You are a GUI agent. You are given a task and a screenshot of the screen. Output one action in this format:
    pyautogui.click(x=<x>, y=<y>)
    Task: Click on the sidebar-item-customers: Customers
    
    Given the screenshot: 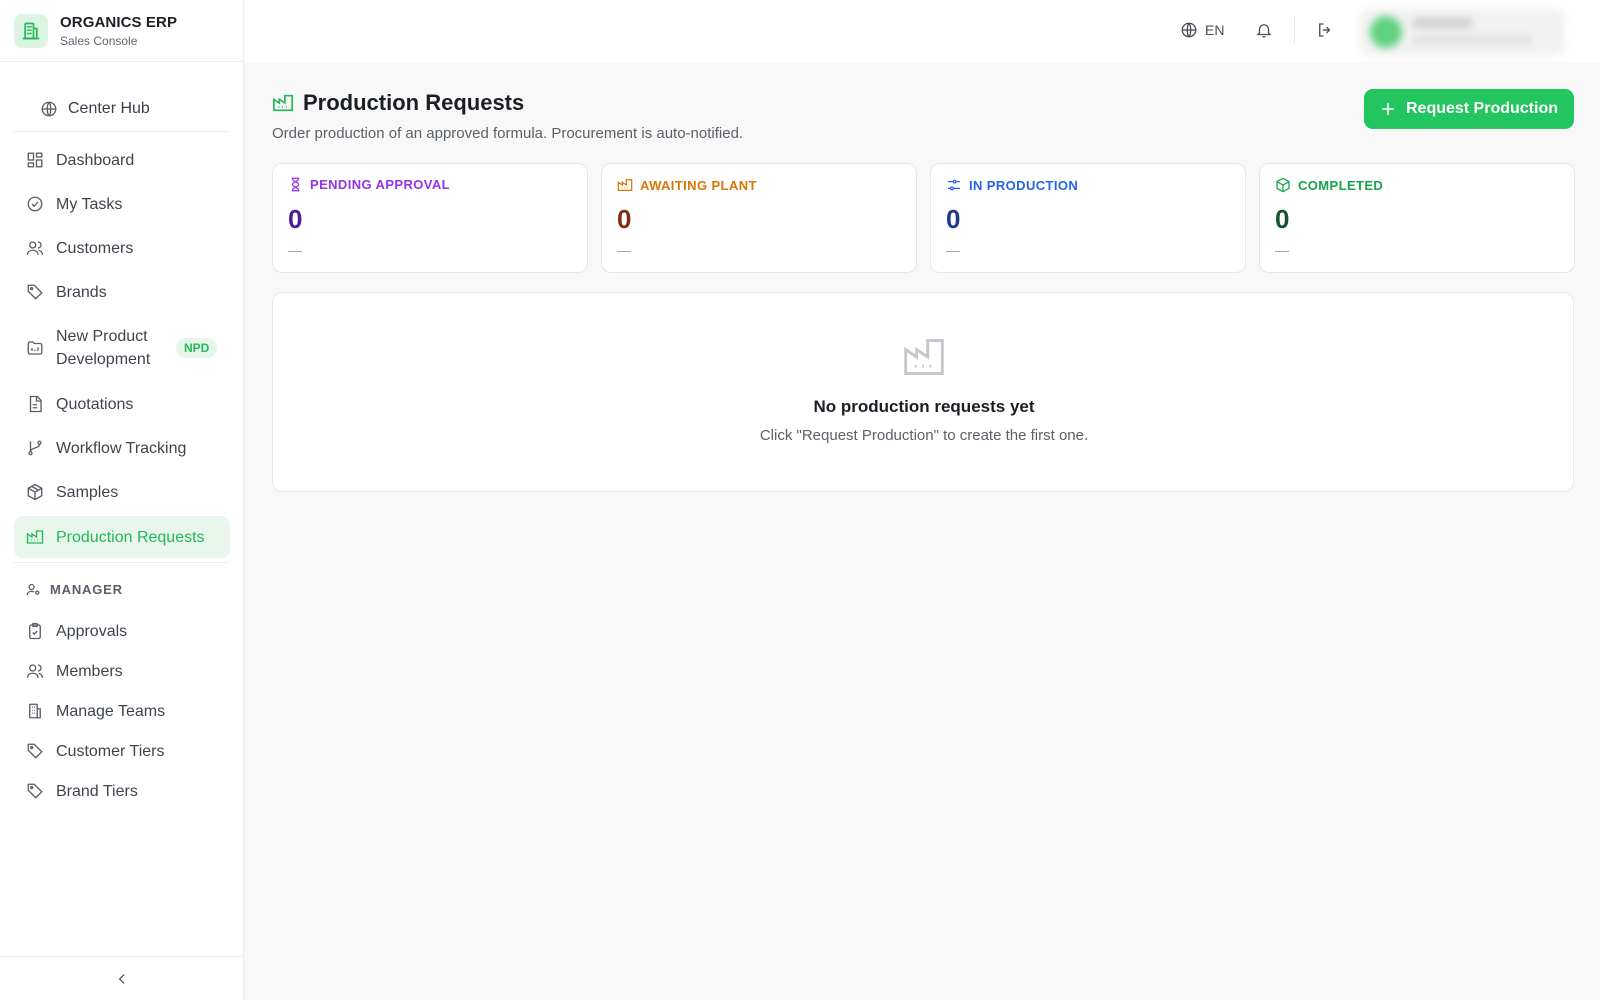 What is the action you would take?
    pyautogui.click(x=122, y=248)
    